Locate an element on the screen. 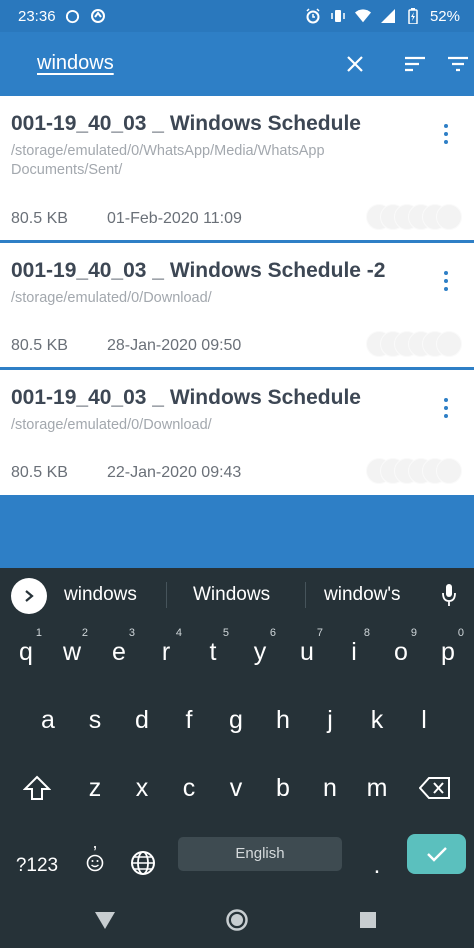 Image resolution: width=474 pixels, height=948 pixels. key-y: y6 is located at coordinates (260, 650).